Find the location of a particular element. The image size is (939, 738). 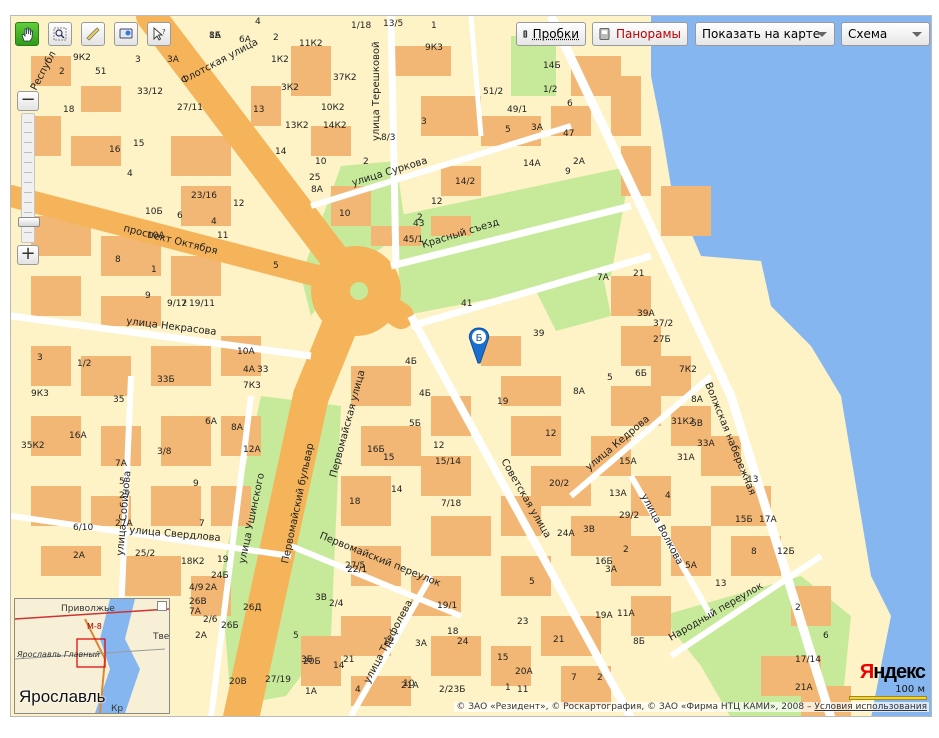

zoom-slider-track is located at coordinates (29, 178).